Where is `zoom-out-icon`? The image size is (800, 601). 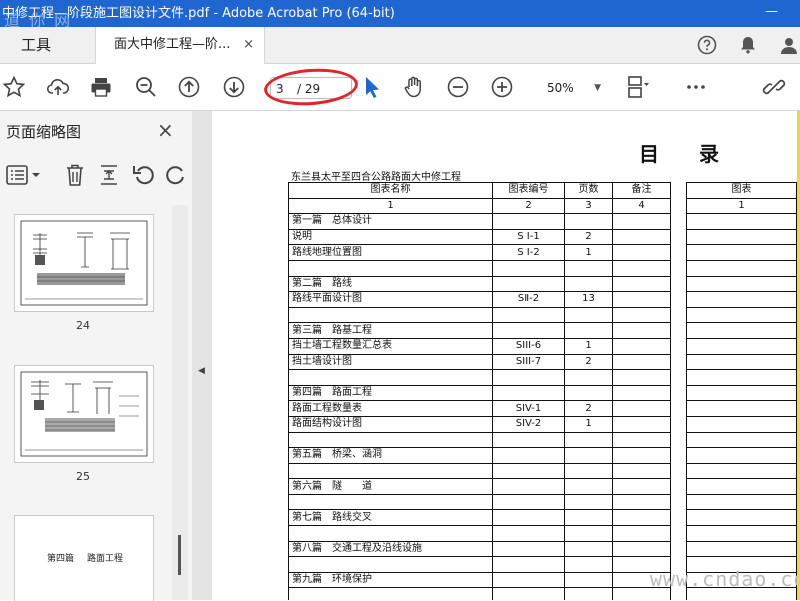 zoom-out-icon is located at coordinates (458, 87).